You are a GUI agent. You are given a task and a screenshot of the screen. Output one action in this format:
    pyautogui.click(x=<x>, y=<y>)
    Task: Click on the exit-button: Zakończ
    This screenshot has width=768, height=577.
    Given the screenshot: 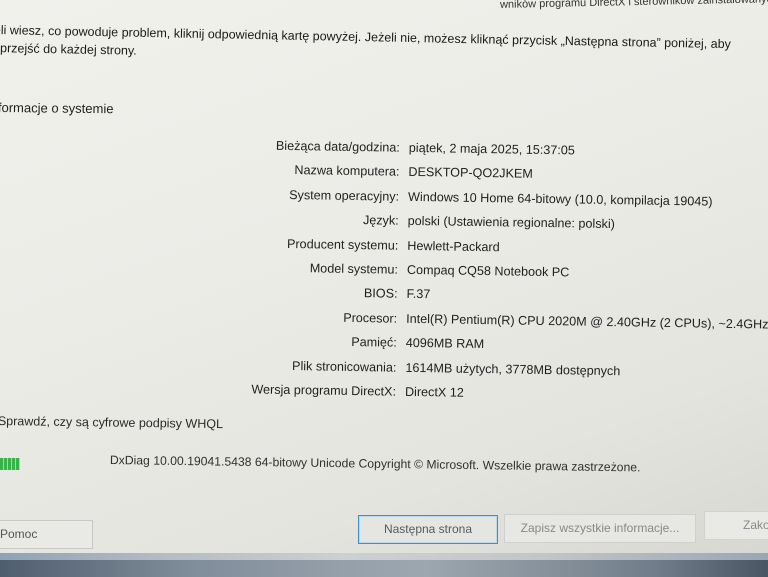 What is the action you would take?
    pyautogui.click(x=736, y=525)
    